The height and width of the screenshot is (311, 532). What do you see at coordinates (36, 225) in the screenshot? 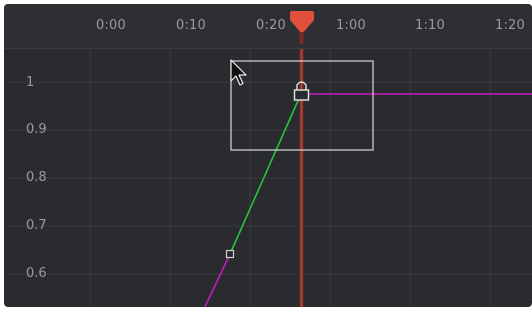
I see `axis-label-0-7: 0.7` at bounding box center [36, 225].